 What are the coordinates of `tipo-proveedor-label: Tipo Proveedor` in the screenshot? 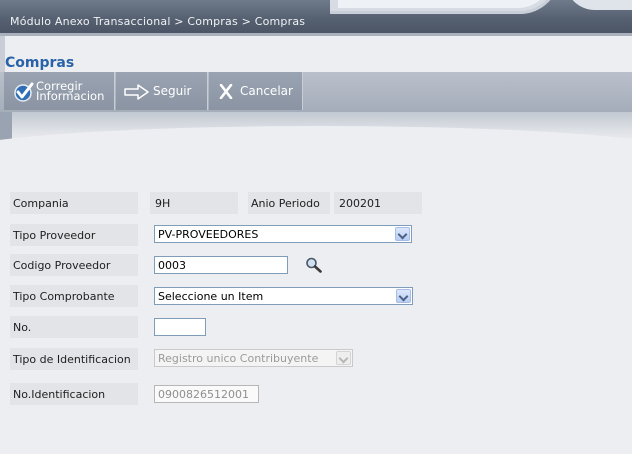 It's located at (74, 235).